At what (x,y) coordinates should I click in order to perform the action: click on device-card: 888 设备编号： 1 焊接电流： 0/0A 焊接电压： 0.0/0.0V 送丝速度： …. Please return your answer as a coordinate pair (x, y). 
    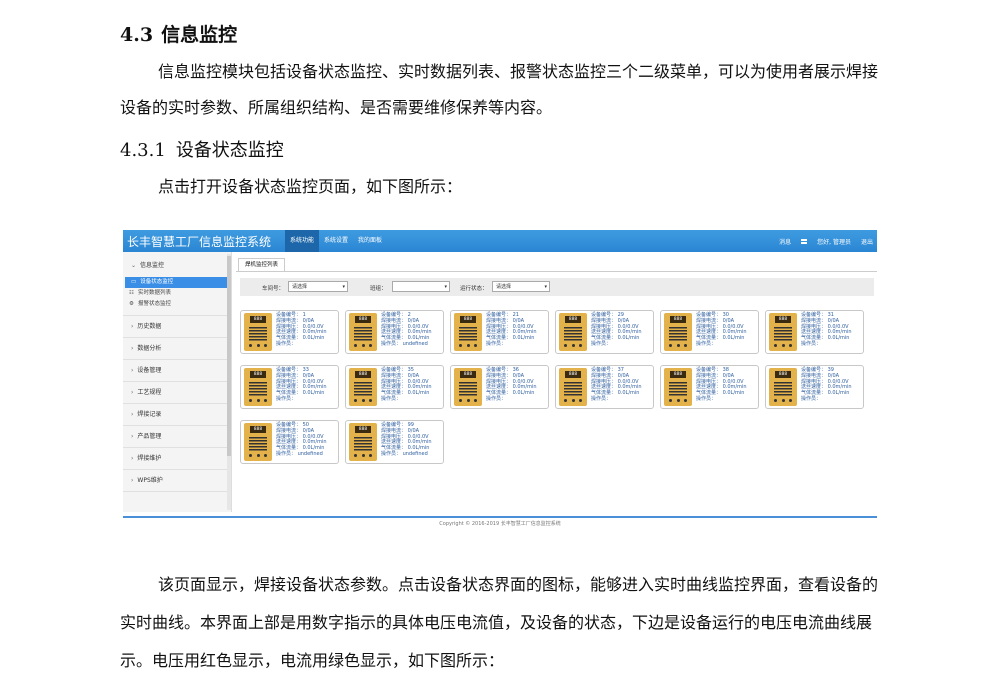
    Looking at the image, I should click on (289, 332).